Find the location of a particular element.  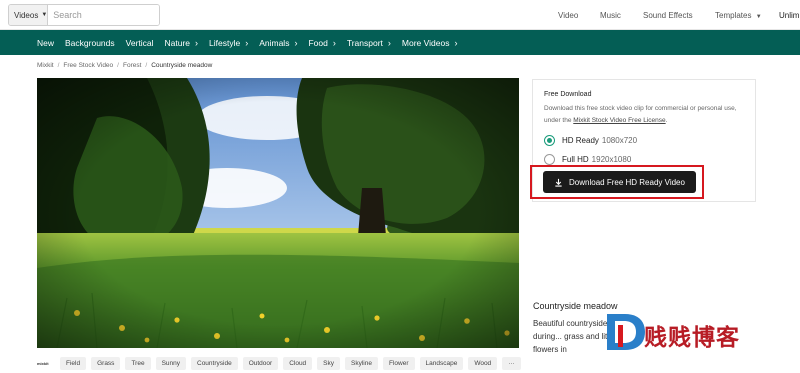

tag-flower: Flower is located at coordinates (398, 363).